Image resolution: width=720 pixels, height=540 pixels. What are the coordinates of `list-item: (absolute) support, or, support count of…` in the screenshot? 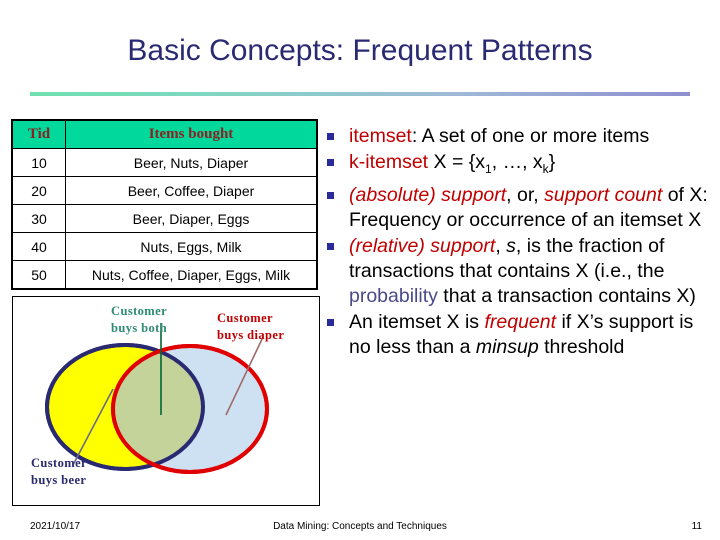 It's located at (522, 208).